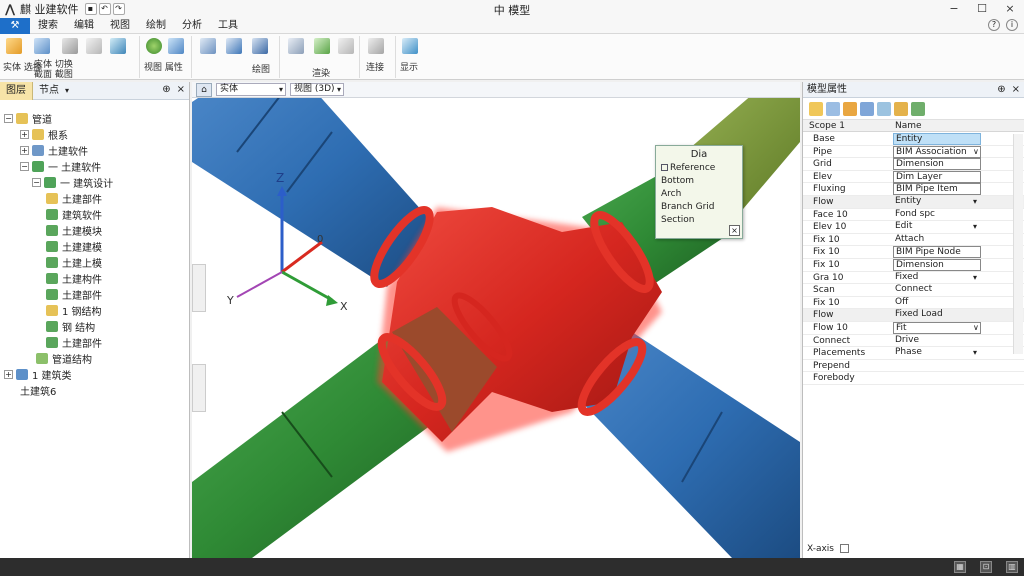  Describe the element at coordinates (54, 150) in the screenshot. I see `tree-item: + 土建软件` at that location.